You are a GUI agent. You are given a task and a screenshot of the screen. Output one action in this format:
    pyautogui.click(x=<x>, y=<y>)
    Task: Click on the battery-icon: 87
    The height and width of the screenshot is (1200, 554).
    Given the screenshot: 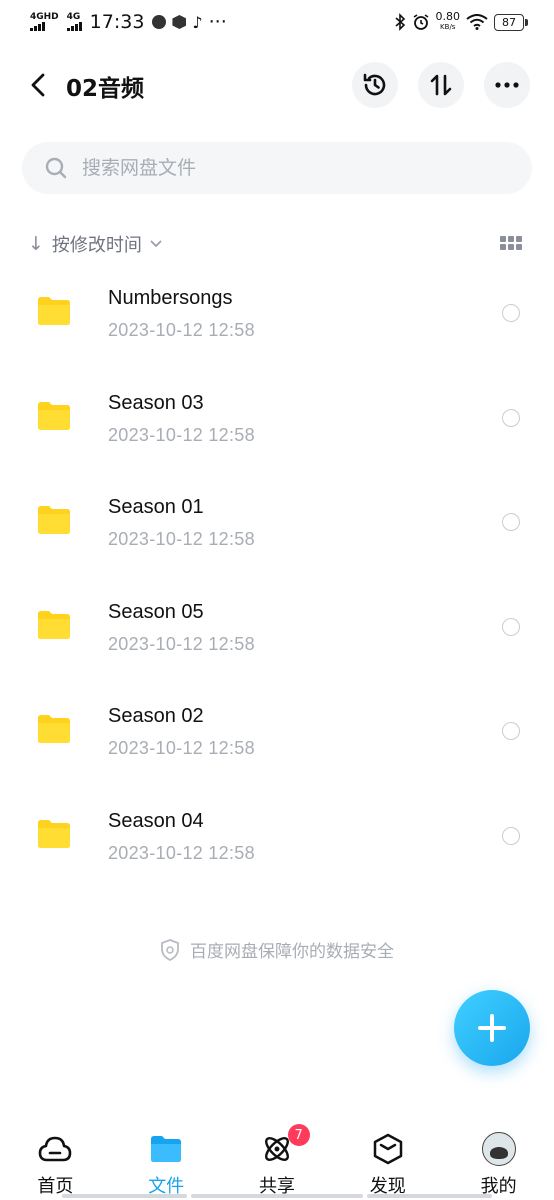 What is the action you would take?
    pyautogui.click(x=511, y=22)
    